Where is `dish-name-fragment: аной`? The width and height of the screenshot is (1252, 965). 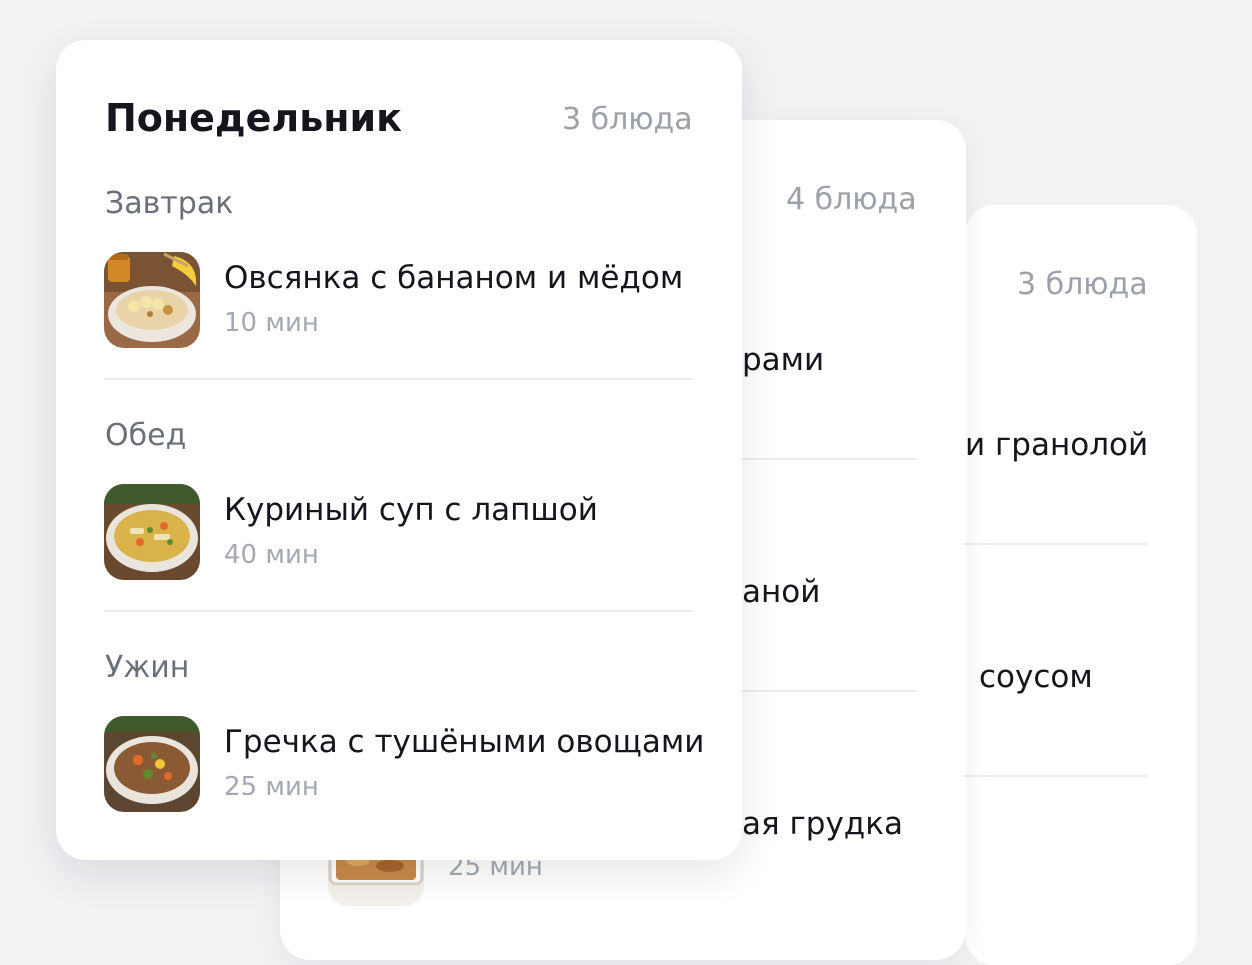
dish-name-fragment: аной is located at coordinates (781, 592).